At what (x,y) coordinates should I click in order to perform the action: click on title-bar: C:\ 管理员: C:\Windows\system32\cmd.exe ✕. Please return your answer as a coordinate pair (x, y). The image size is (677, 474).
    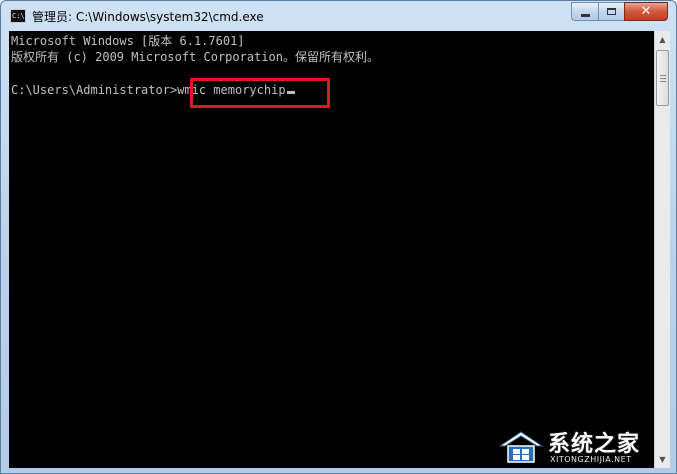
    Looking at the image, I should click on (338, 16).